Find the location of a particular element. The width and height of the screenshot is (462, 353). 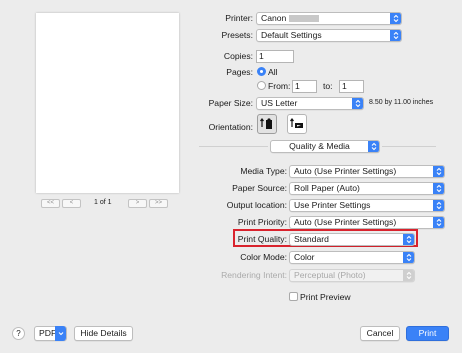

copies-field: 1 is located at coordinates (275, 56).